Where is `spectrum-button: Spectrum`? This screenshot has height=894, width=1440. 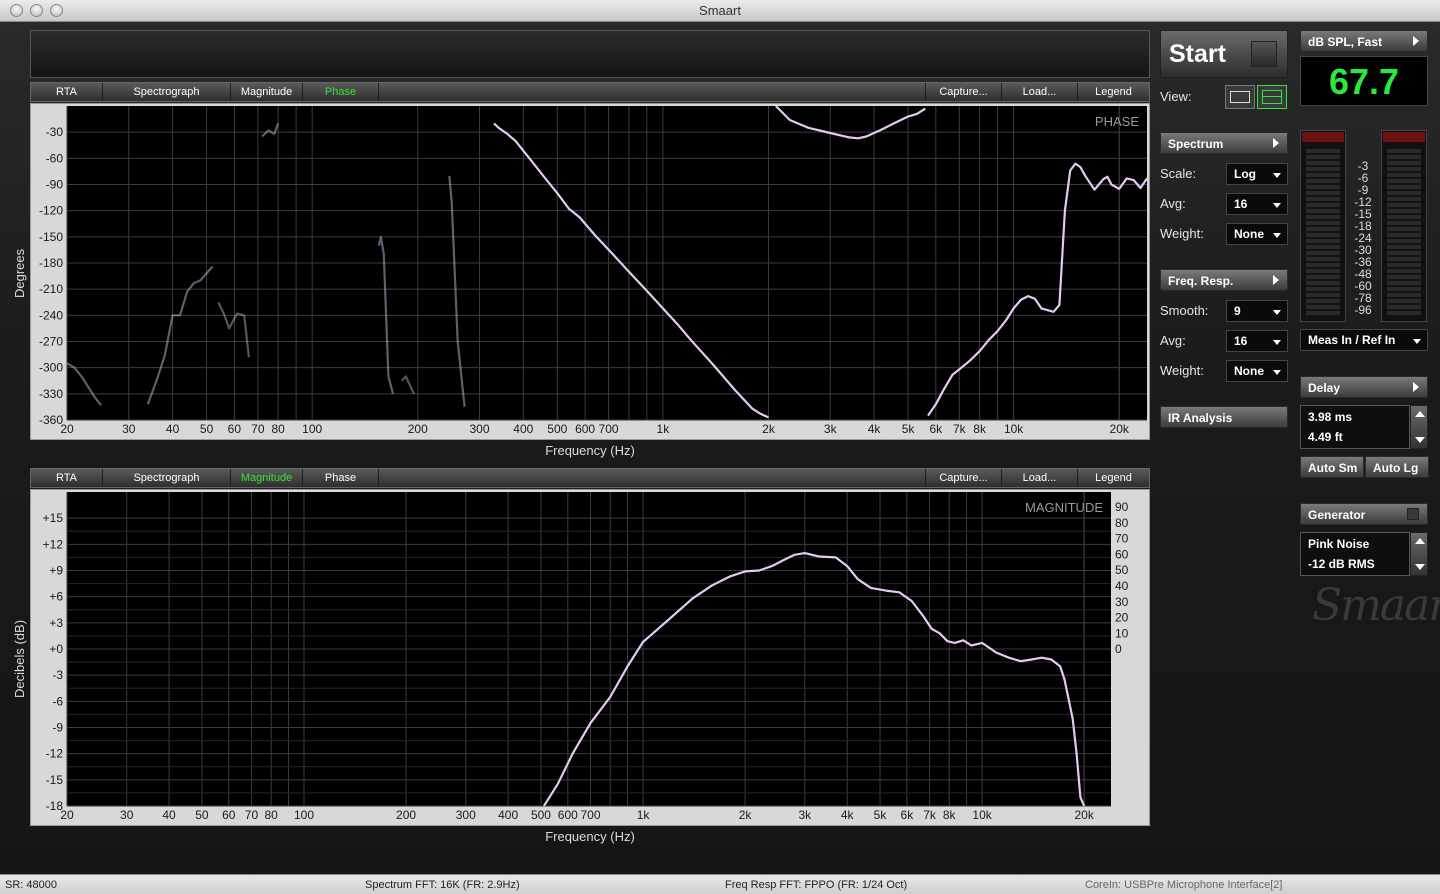
spectrum-button: Spectrum is located at coordinates (1224, 143).